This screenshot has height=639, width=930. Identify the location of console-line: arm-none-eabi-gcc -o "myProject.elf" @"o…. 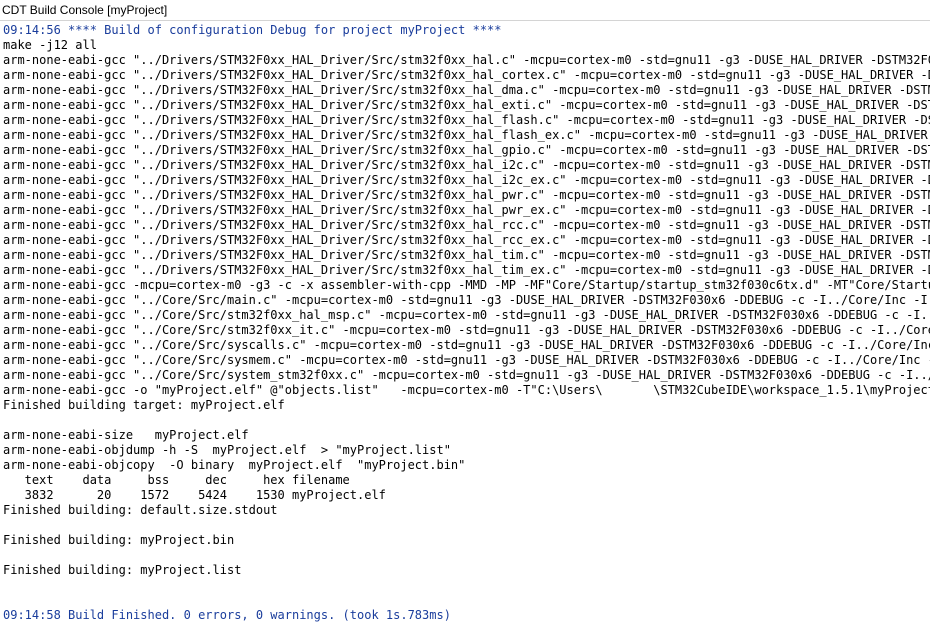
(466, 390).